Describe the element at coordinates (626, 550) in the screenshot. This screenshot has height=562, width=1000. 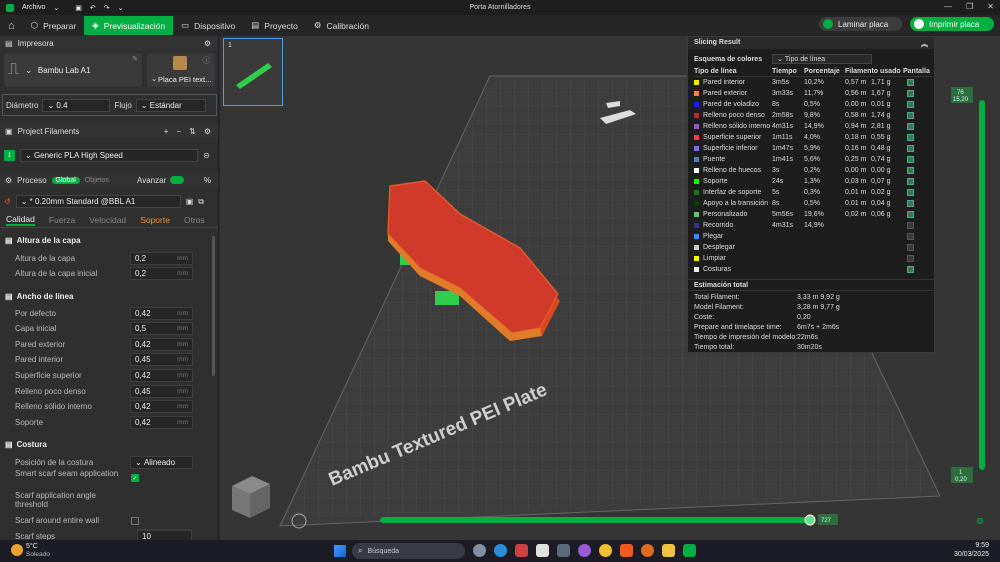
I see `brave-app-icon` at that location.